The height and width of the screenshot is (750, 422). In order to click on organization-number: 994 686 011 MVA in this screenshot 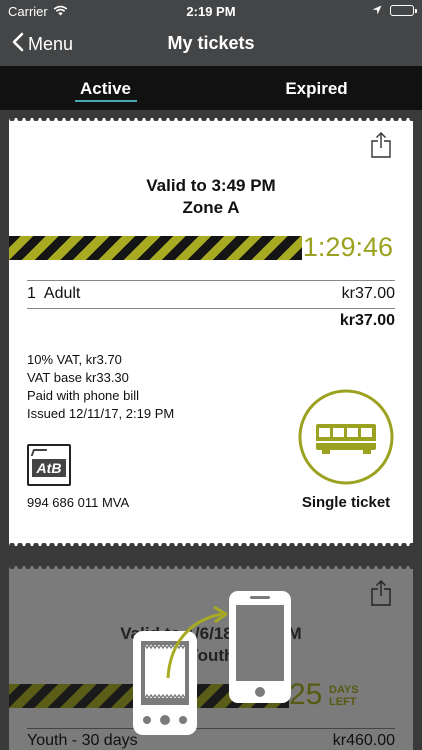, I will do `click(78, 502)`.